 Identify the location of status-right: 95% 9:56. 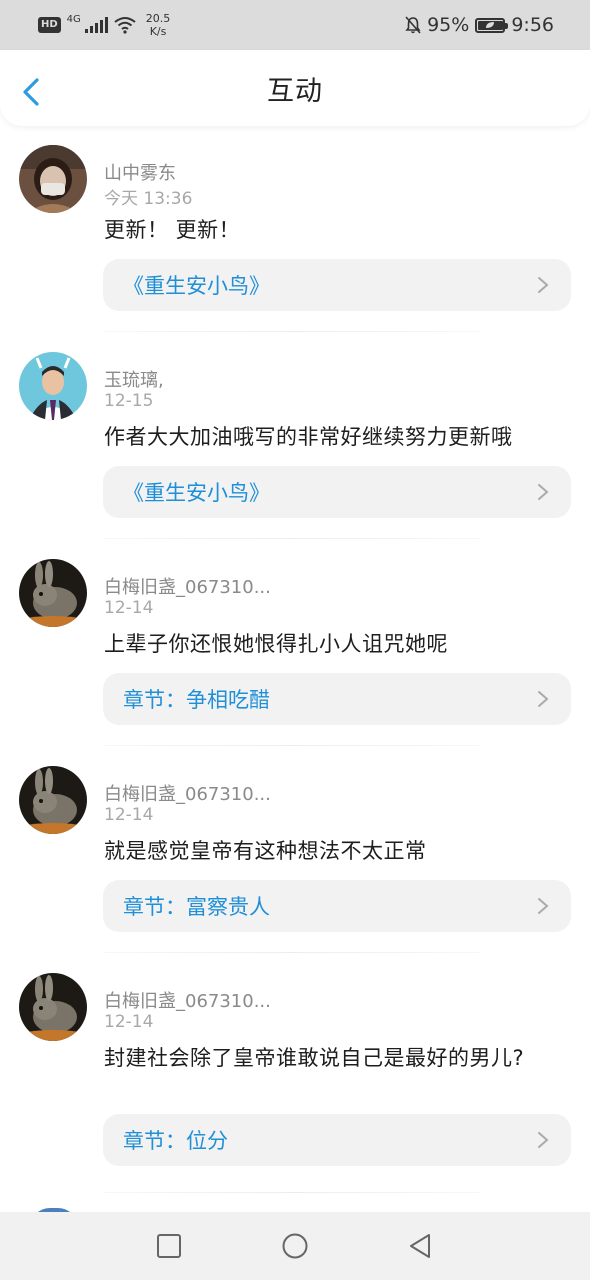
(479, 25).